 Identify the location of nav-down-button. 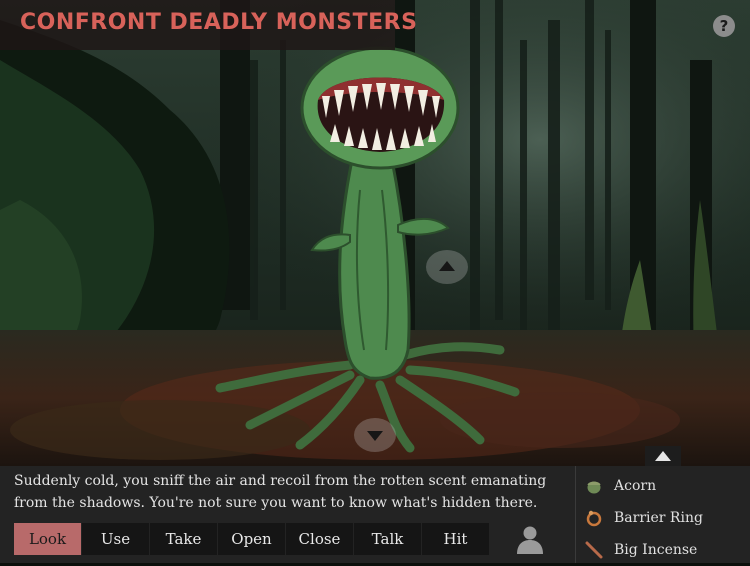
(375, 435).